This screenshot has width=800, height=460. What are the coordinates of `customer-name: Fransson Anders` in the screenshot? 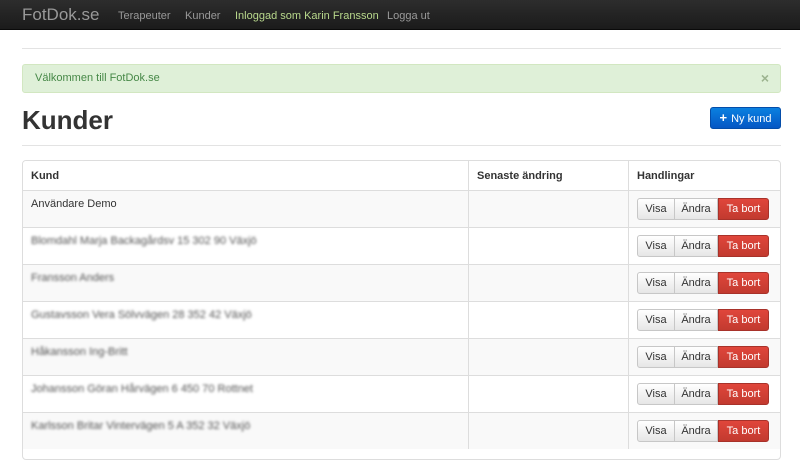 It's located at (72, 278).